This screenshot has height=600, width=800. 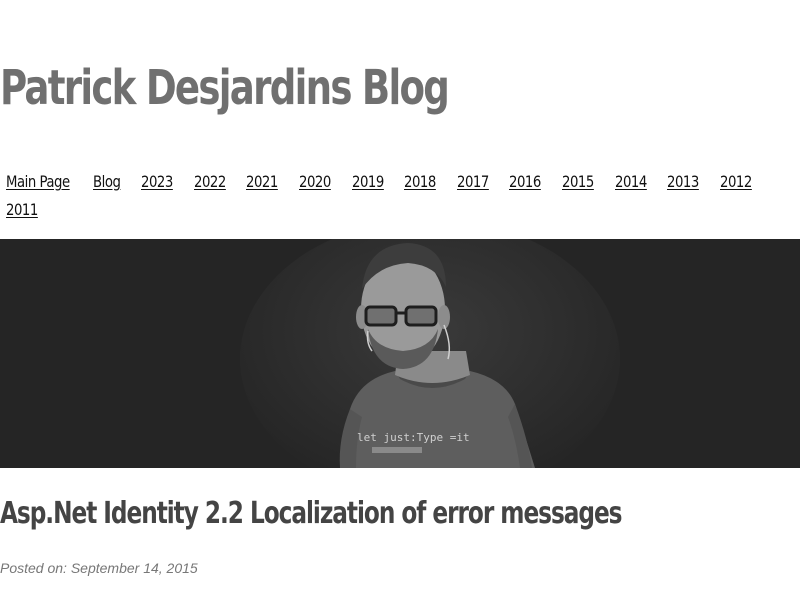 What do you see at coordinates (368, 182) in the screenshot?
I see `nav-link-2019: 2019` at bounding box center [368, 182].